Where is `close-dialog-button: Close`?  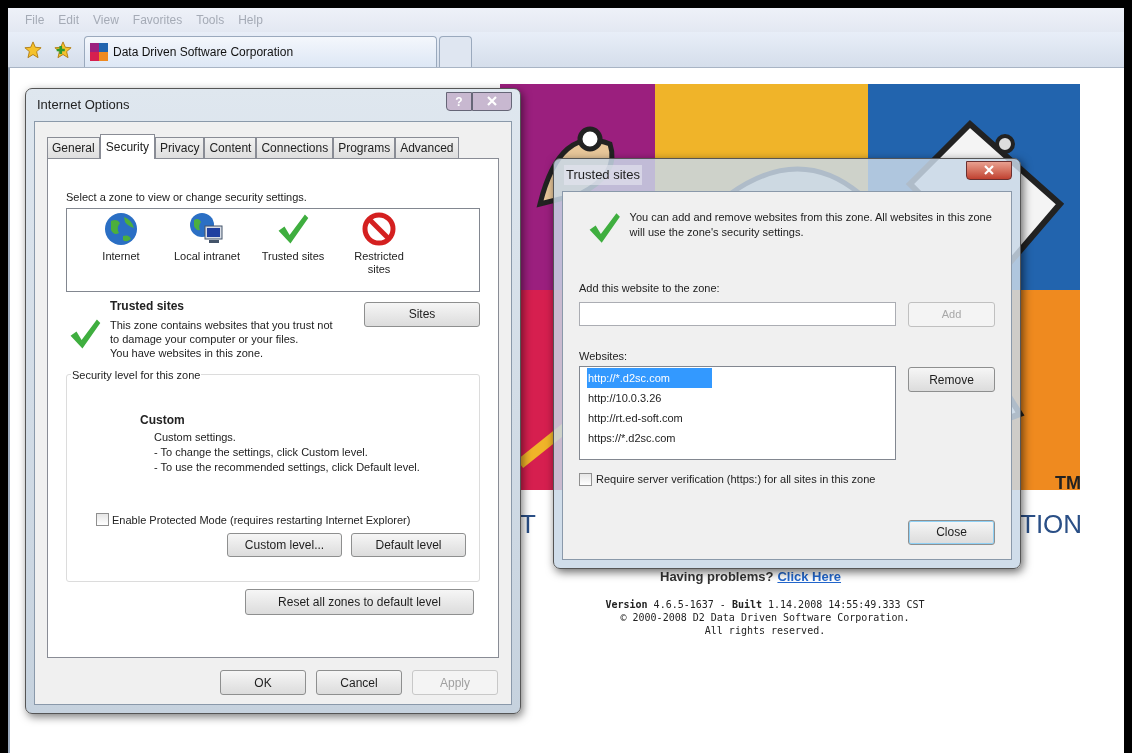
close-dialog-button: Close is located at coordinates (951, 532).